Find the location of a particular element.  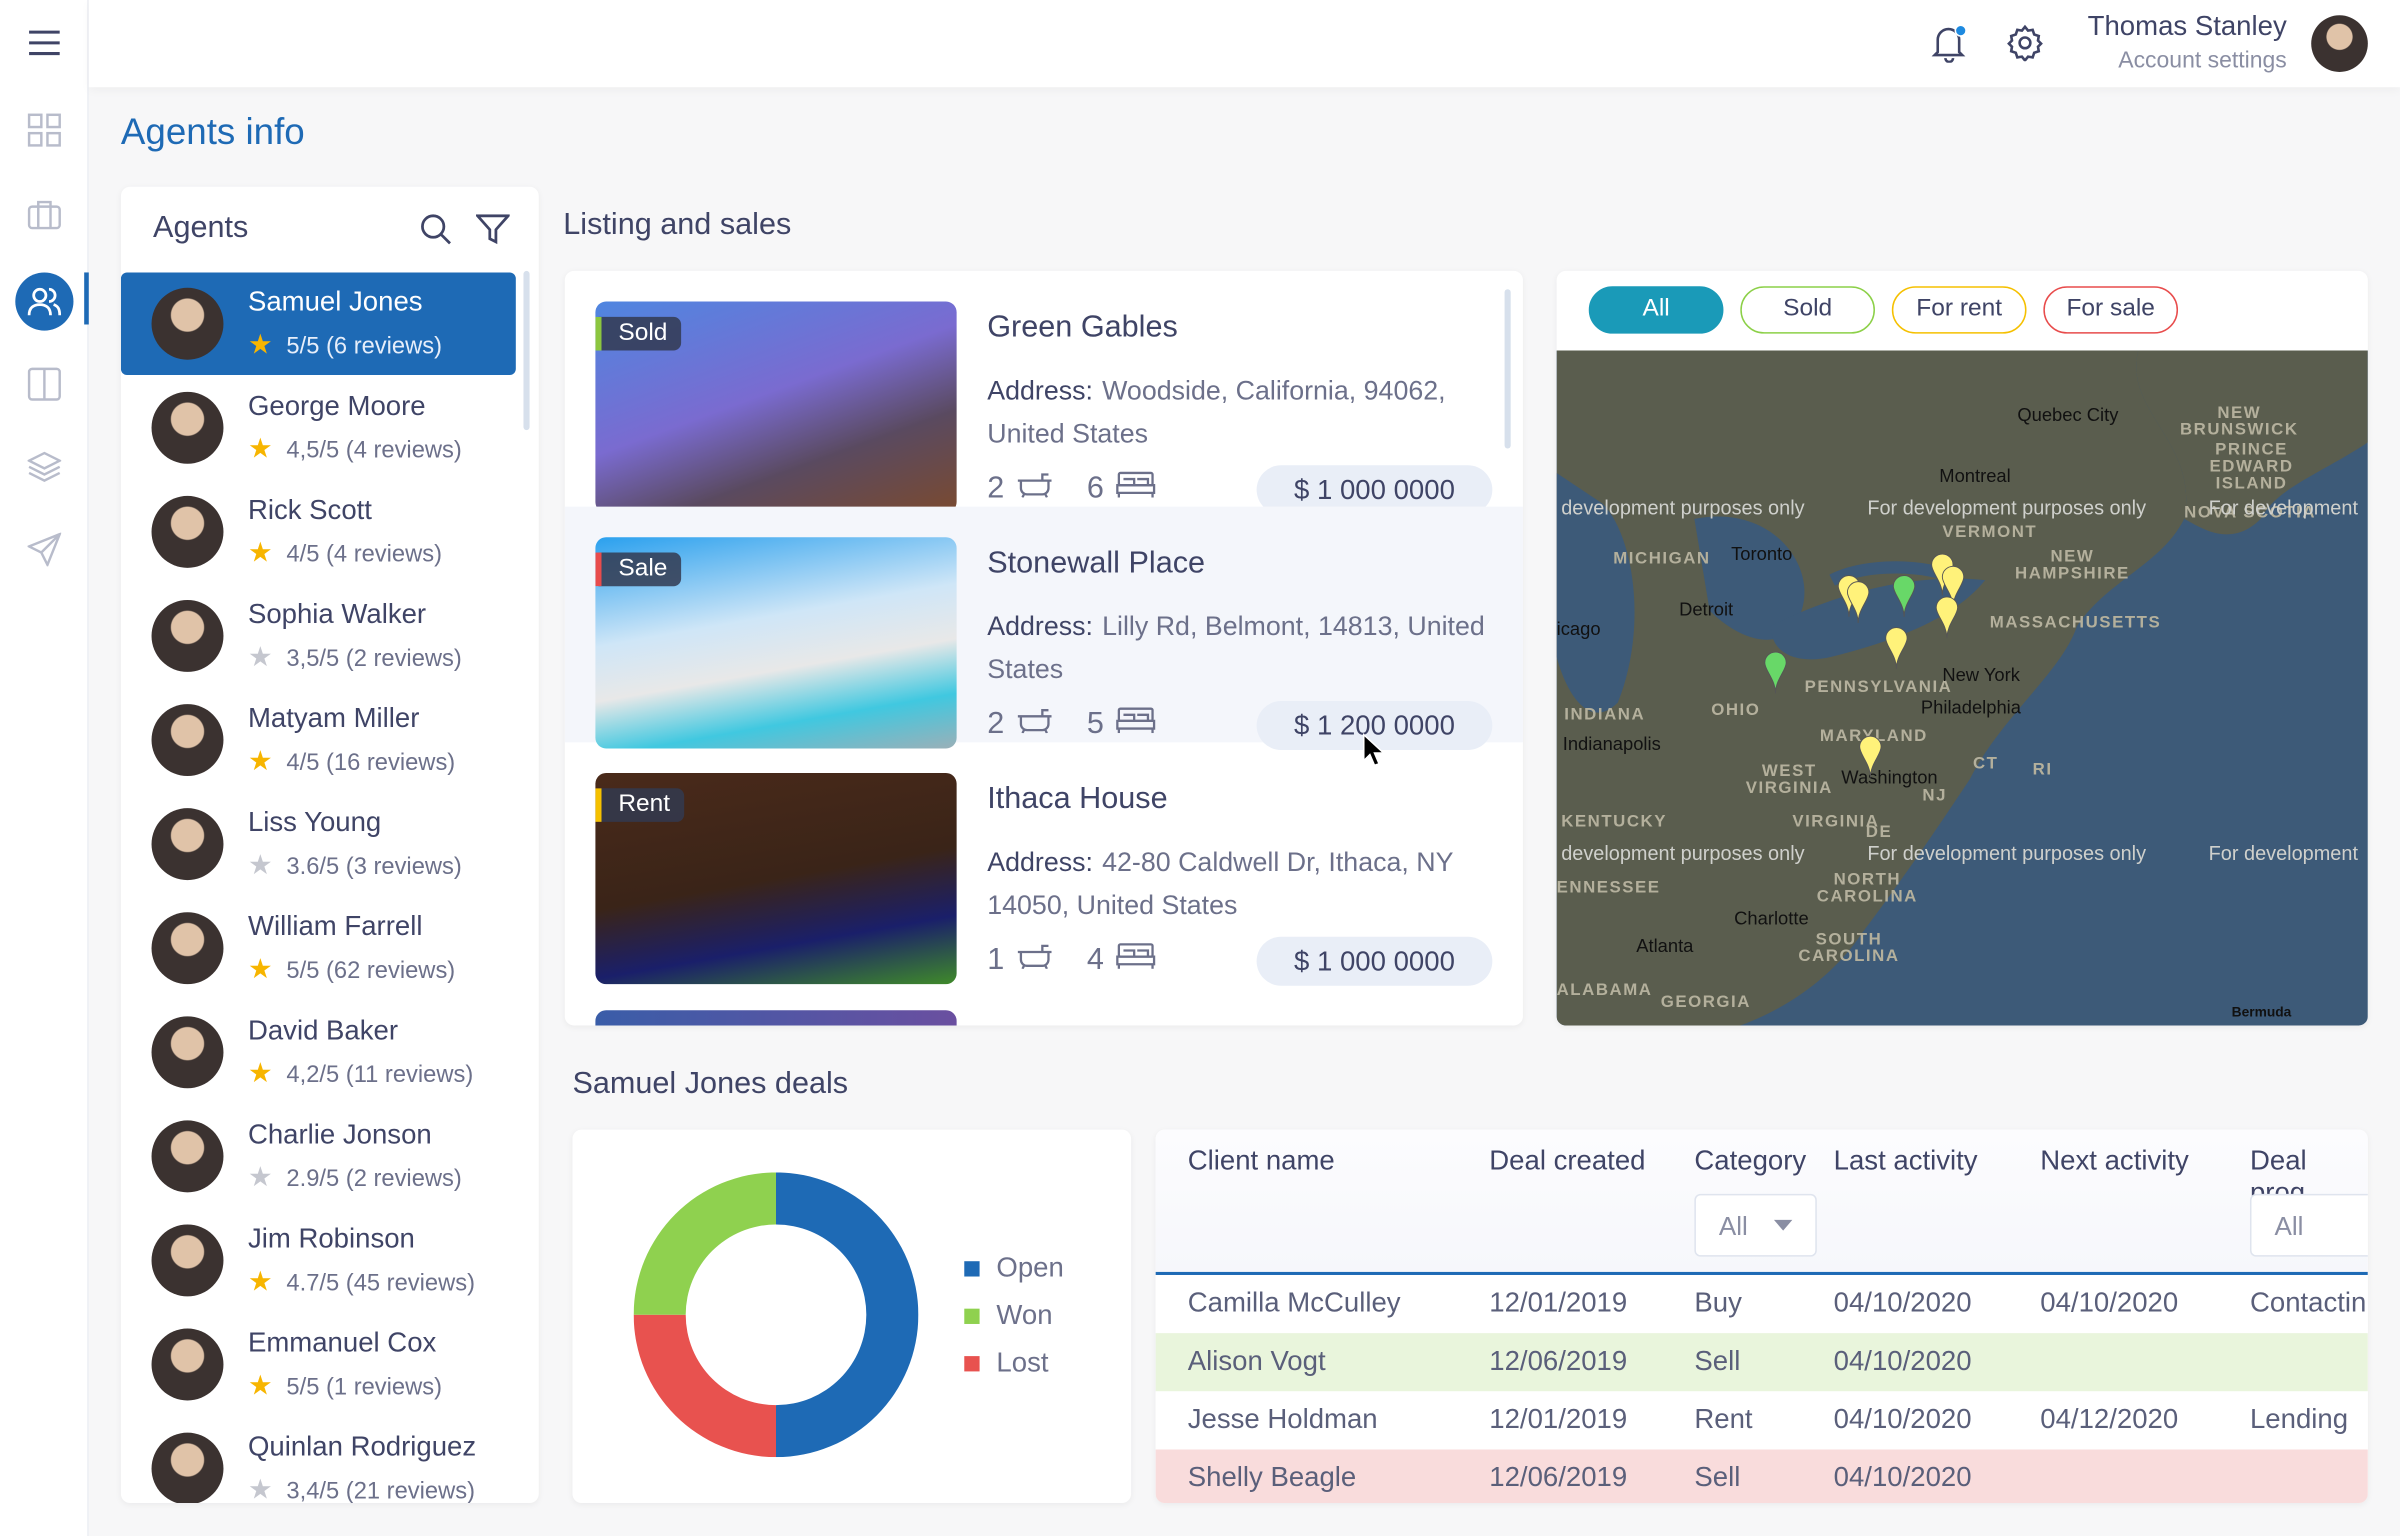

agent-item: Liss Young ★ 3.6/5 (3 reviews) is located at coordinates (318, 844).